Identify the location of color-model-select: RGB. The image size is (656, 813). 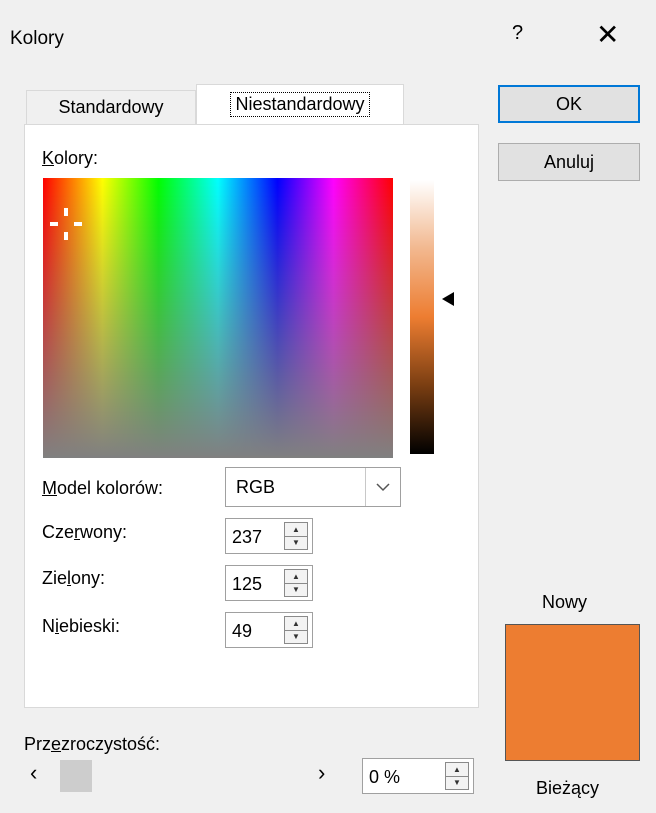
(313, 487).